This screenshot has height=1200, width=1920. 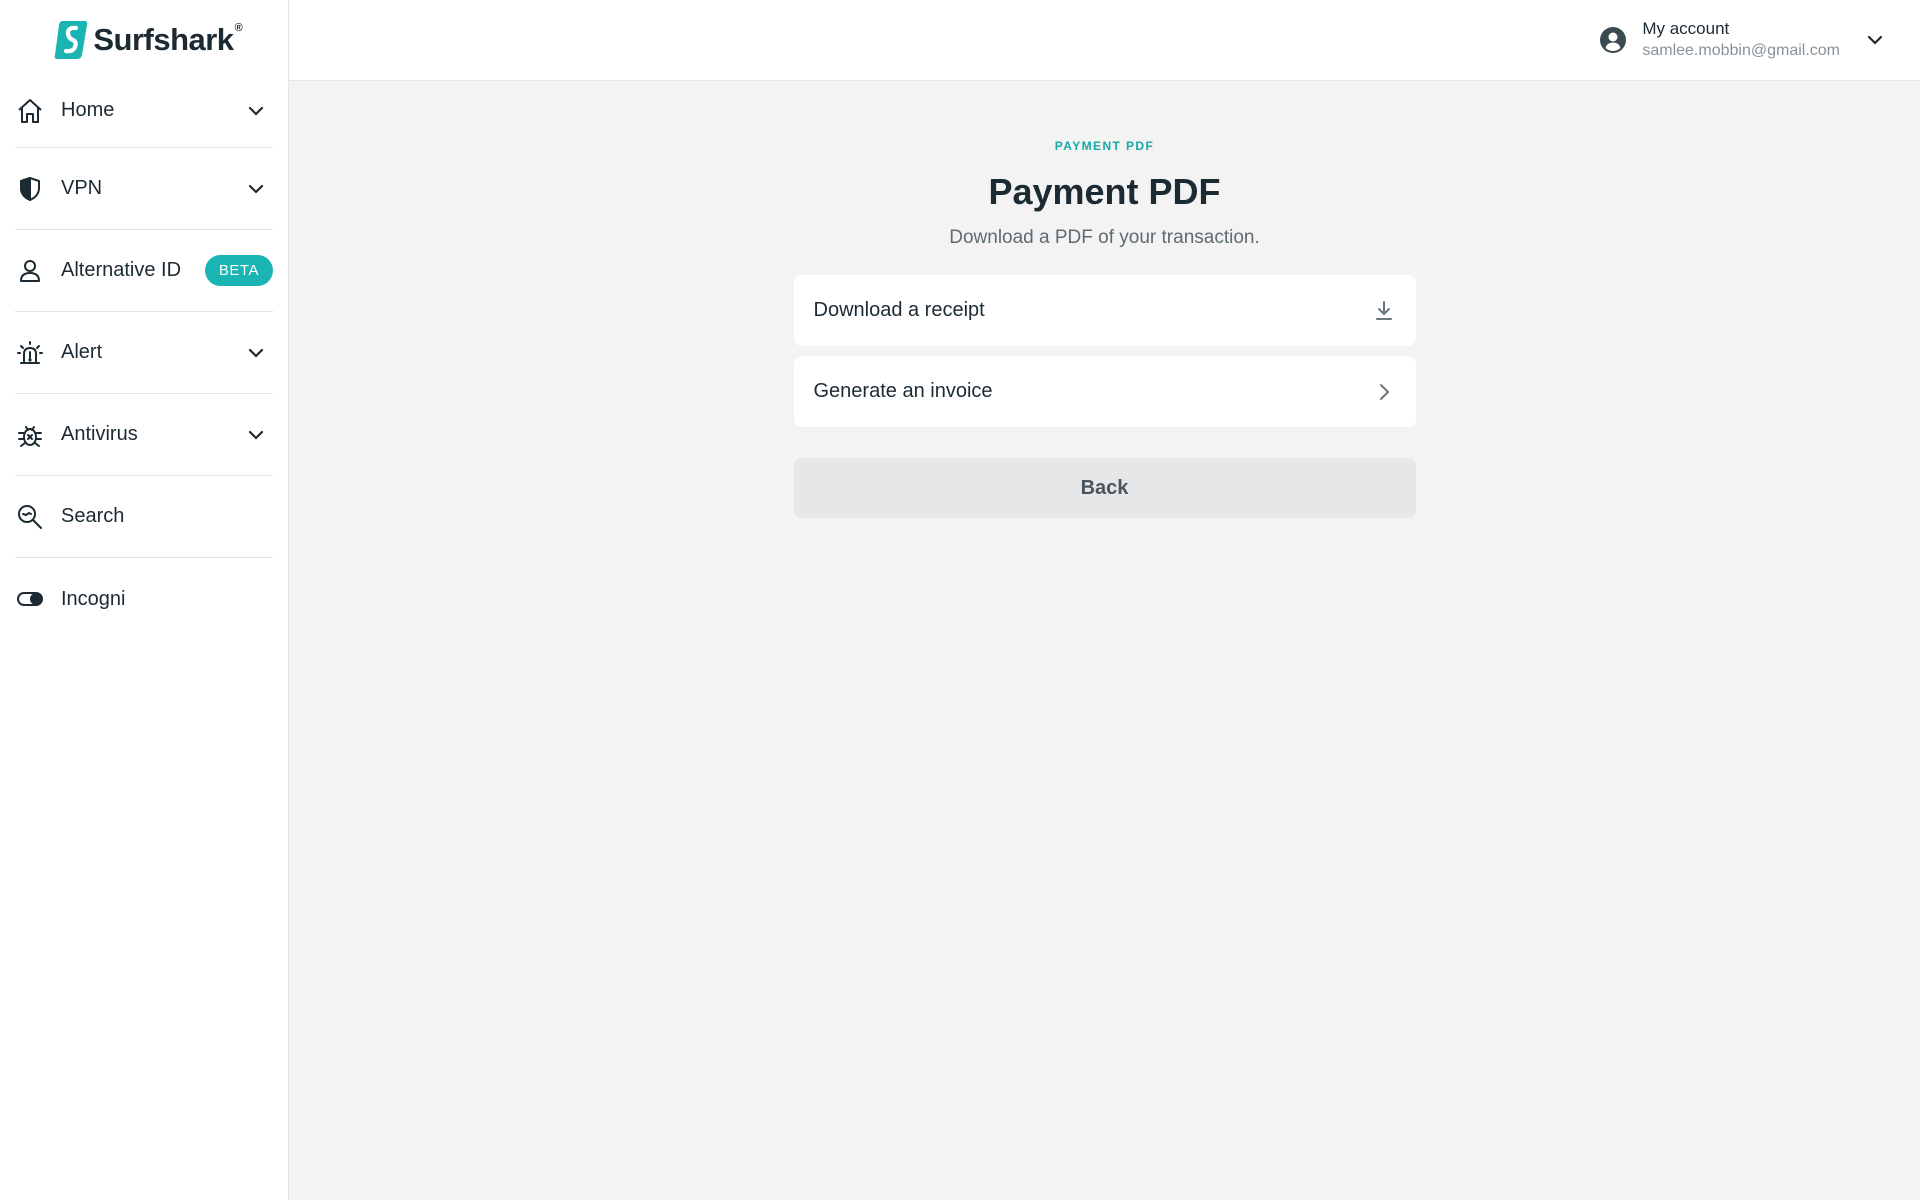 I want to click on option-label: Download a receipt, so click(x=899, y=310).